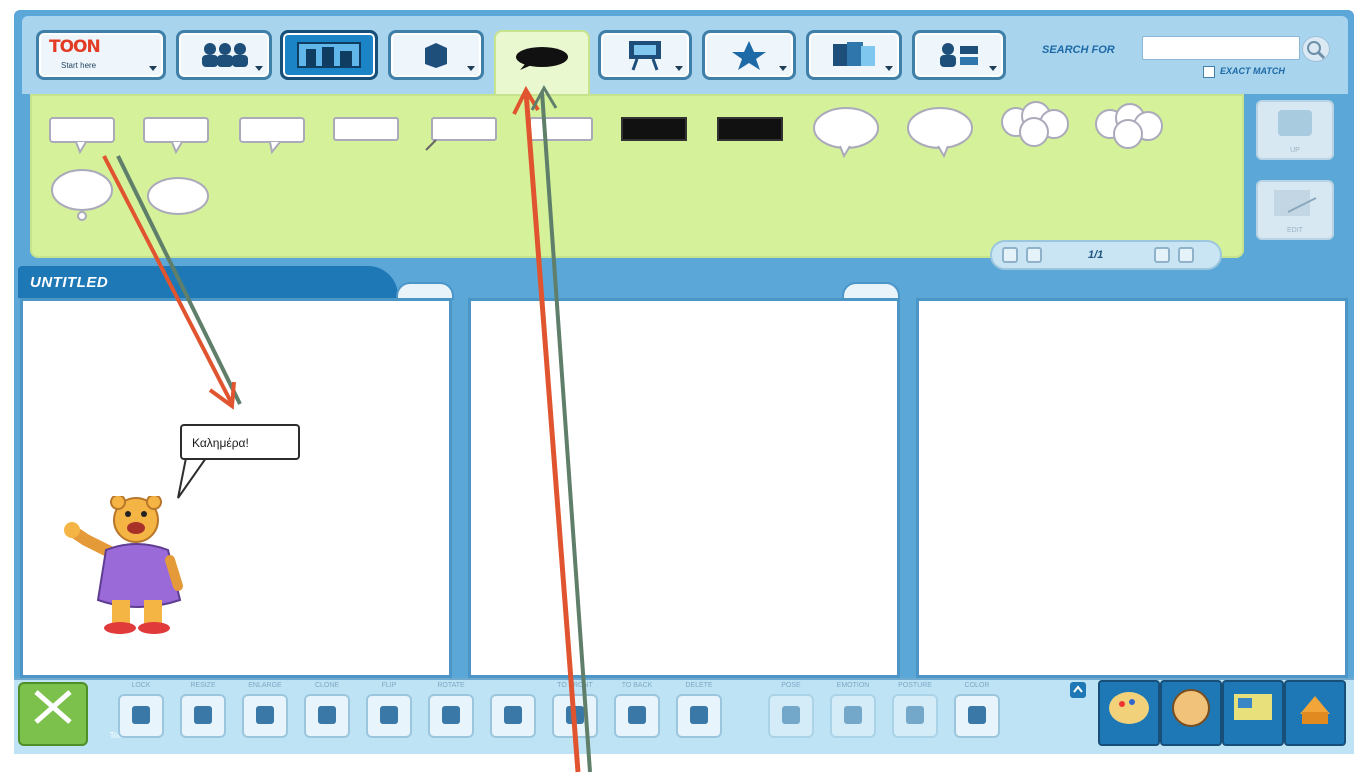 The height and width of the screenshot is (780, 1357). I want to click on tab-characters, so click(224, 55).